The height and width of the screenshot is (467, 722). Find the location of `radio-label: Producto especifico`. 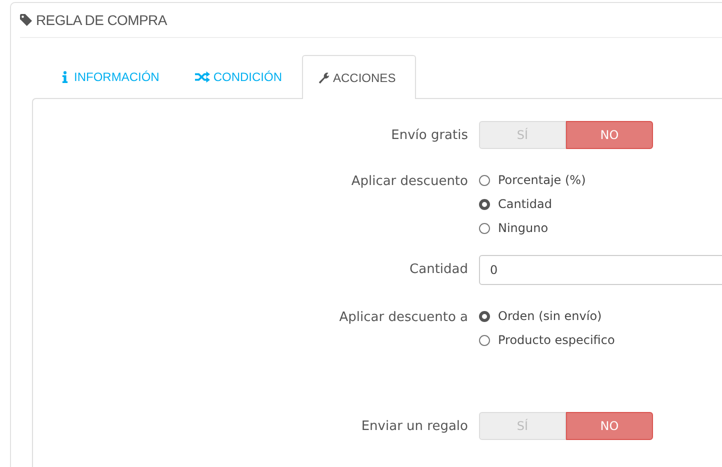

radio-label: Producto especifico is located at coordinates (556, 340).